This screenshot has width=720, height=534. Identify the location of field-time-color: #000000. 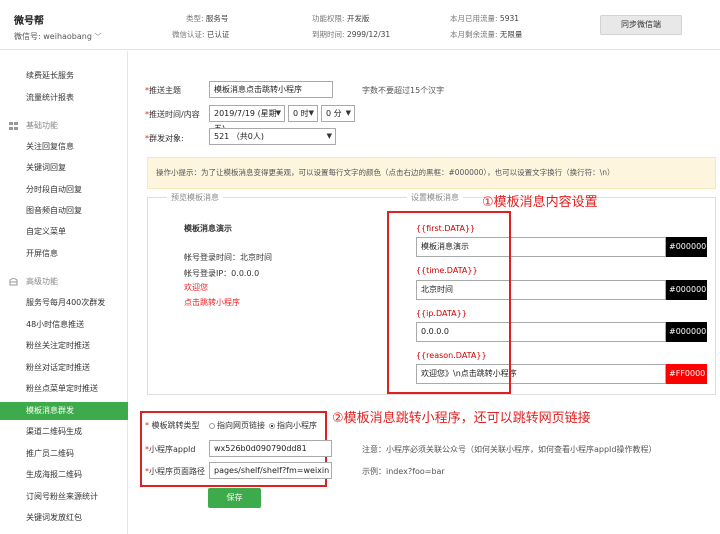
(686, 290).